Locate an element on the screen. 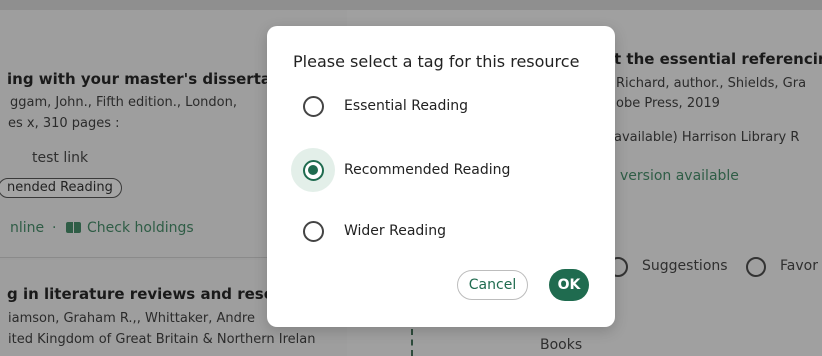 The image size is (822, 356). check-holdings-link: Check holdings is located at coordinates (130, 228).